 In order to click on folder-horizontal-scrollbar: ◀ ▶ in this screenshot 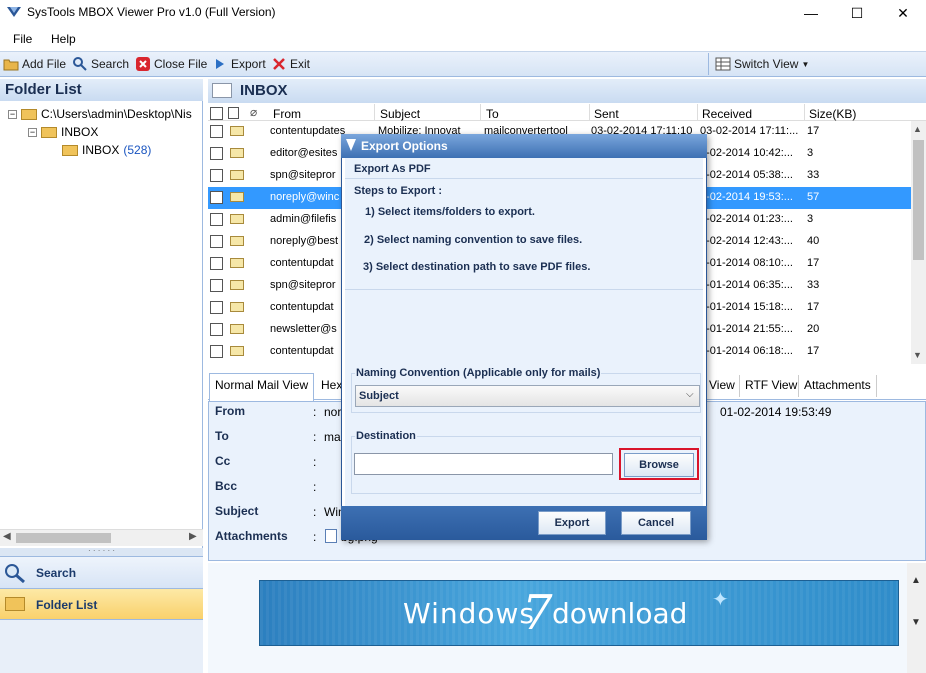, I will do `click(101, 537)`.